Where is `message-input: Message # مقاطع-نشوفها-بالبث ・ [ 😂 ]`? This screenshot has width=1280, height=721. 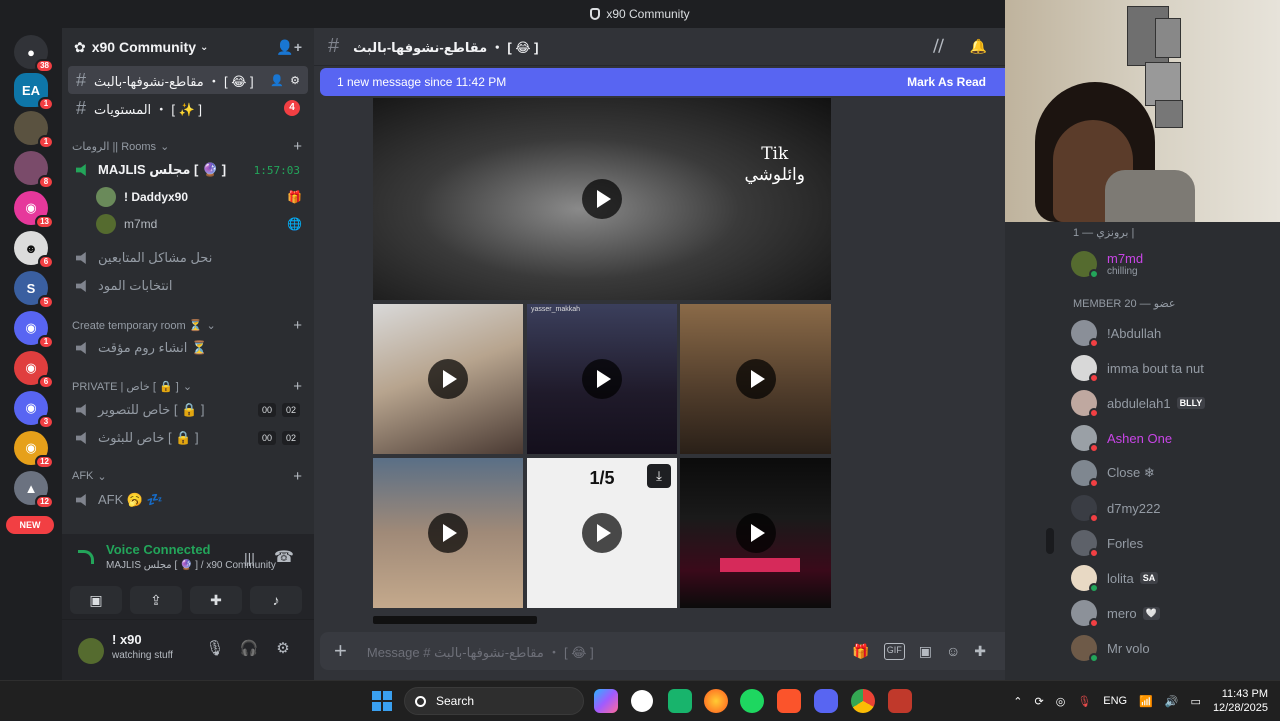 message-input: Message # مقاطع-نشوفها-بالبث ・ [ 😂 ] is located at coordinates (480, 651).